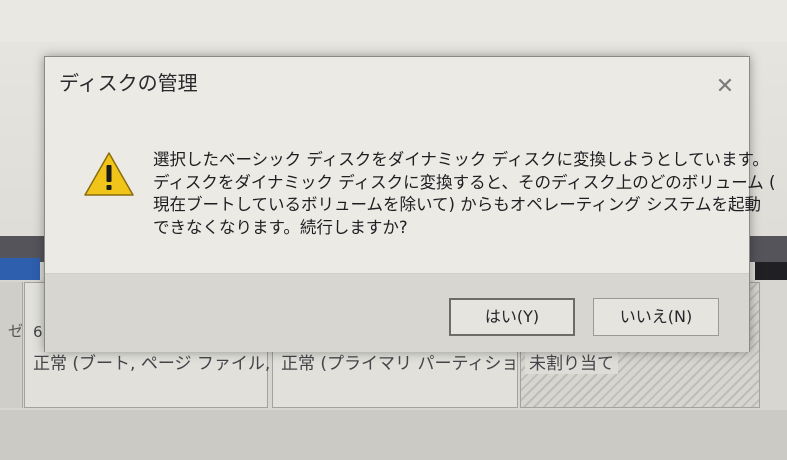 This screenshot has height=460, width=787. What do you see at coordinates (16, 331) in the screenshot?
I see `disk-label-char: ゼ` at bounding box center [16, 331].